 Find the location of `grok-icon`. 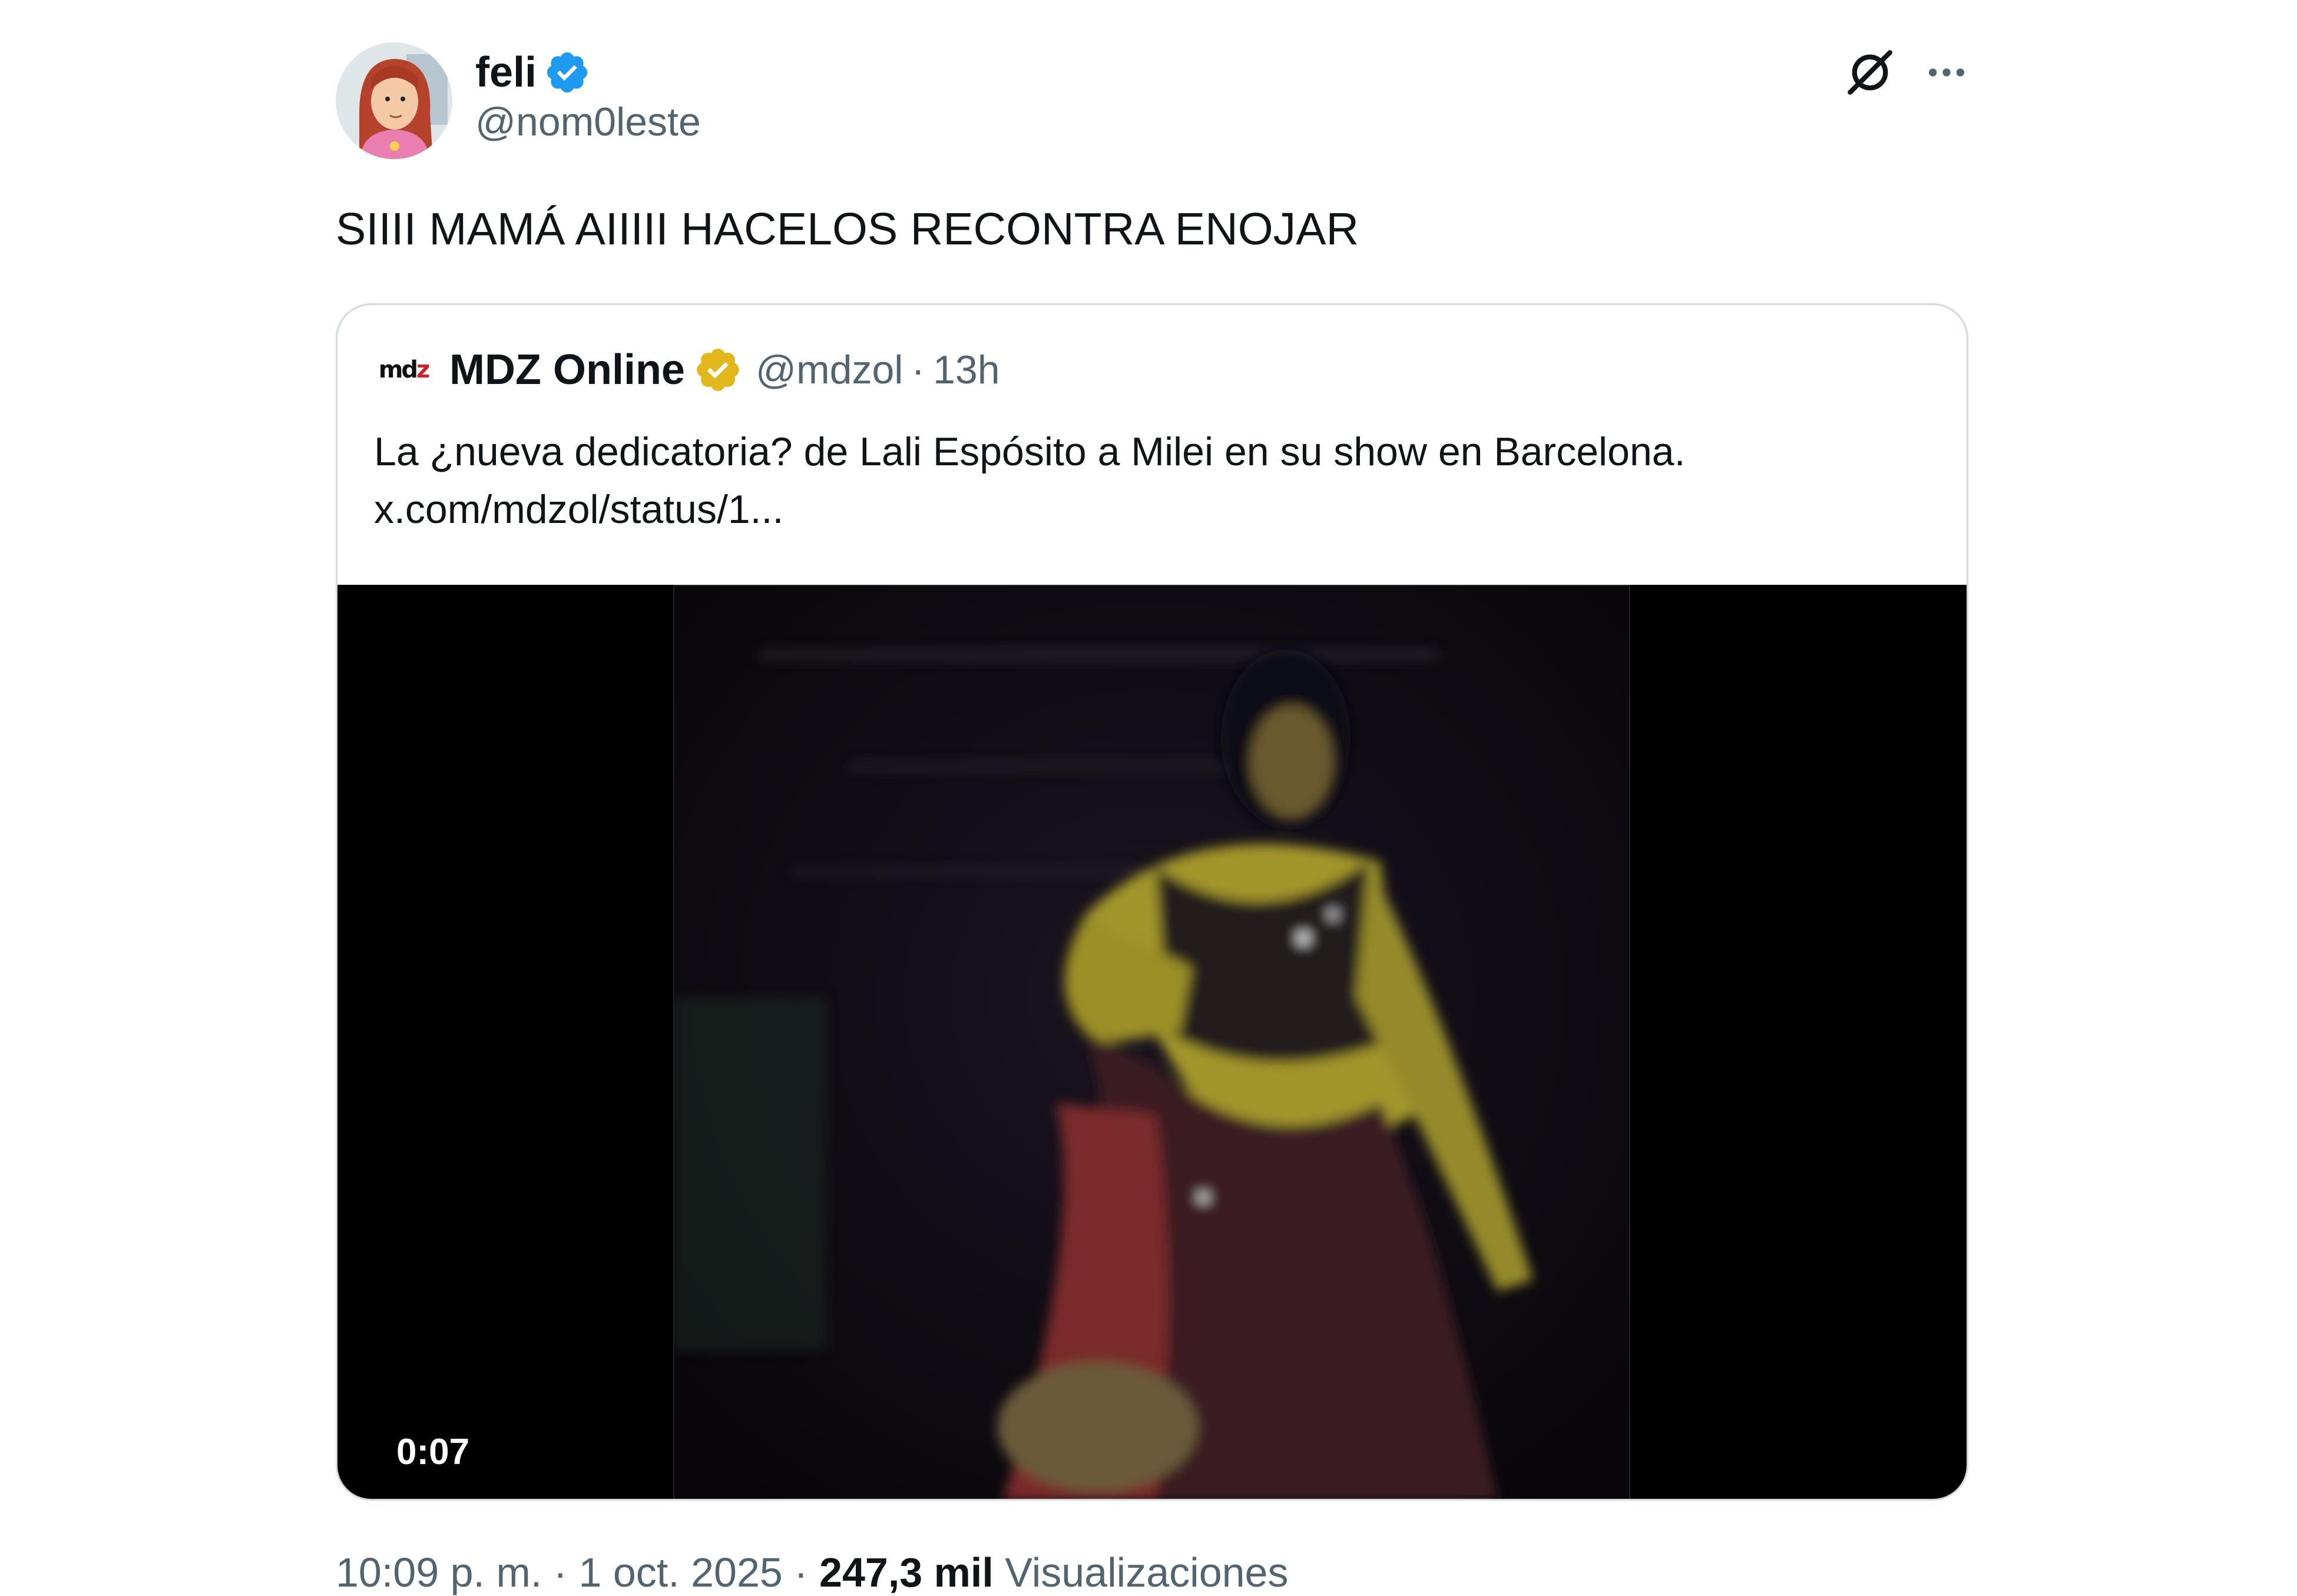

grok-icon is located at coordinates (1870, 72).